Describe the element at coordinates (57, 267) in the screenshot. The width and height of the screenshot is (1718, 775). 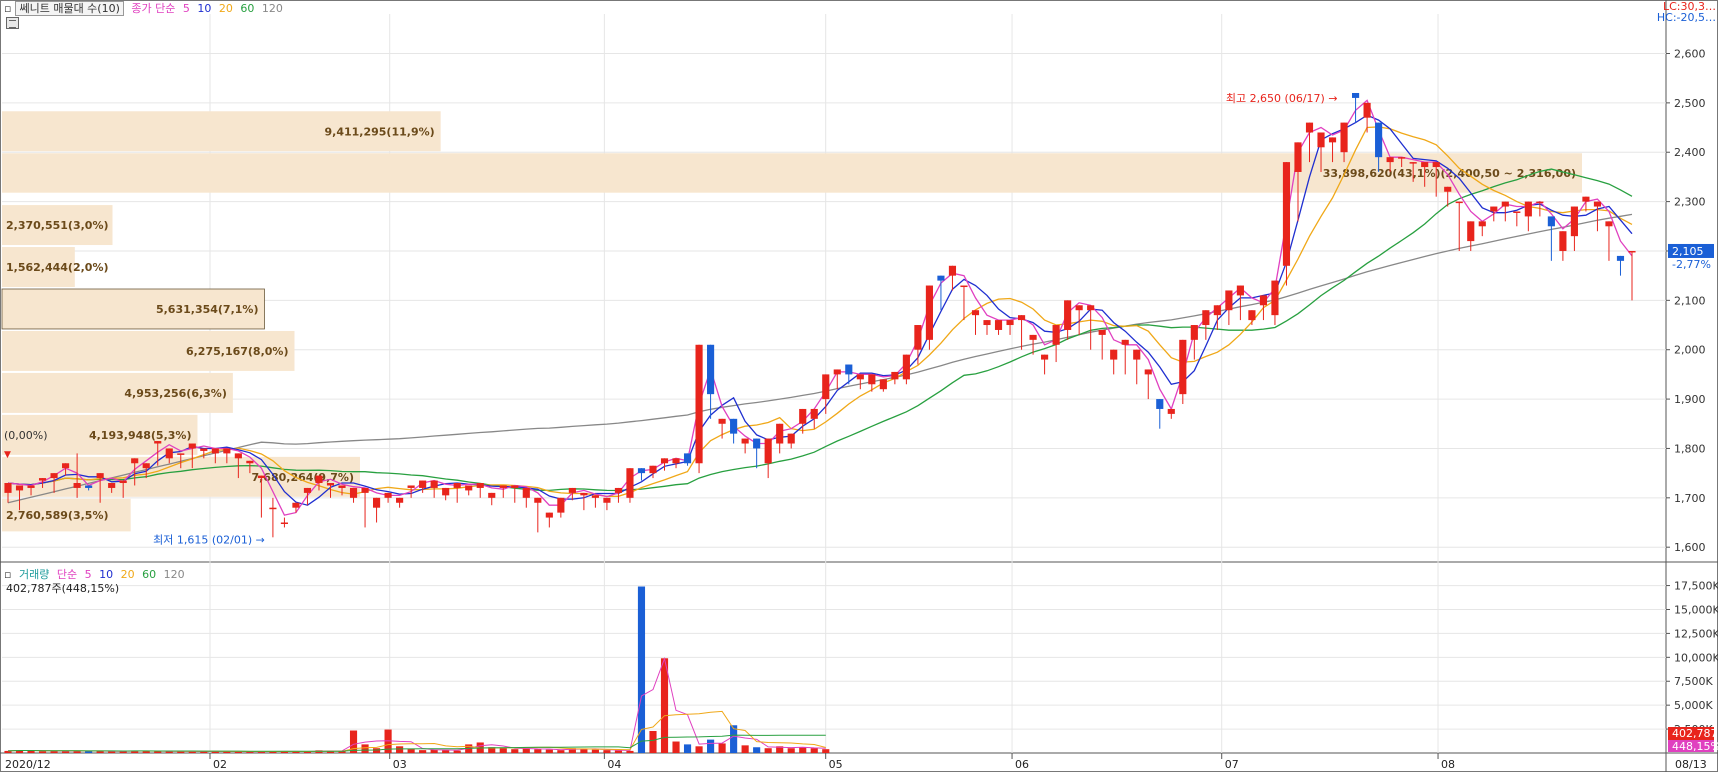
I see `volume-profile-label: 1,562,444(2,0%)` at that location.